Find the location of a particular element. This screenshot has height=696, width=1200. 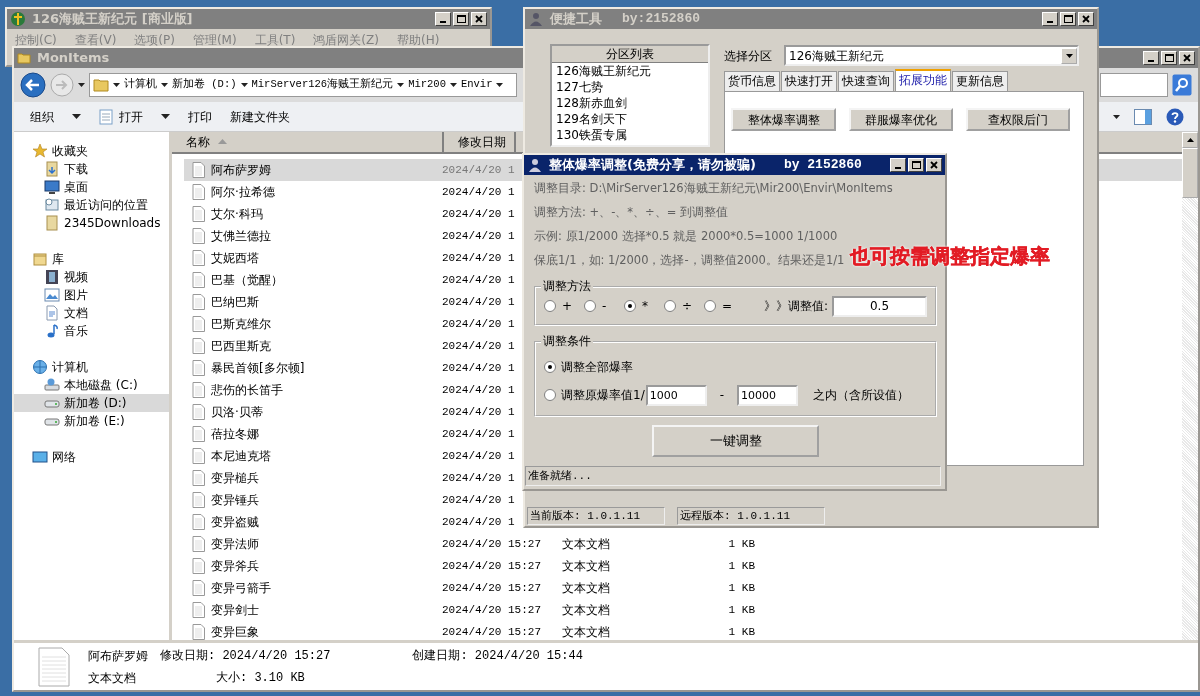

file-name: 变异盗贼 is located at coordinates (235, 521).